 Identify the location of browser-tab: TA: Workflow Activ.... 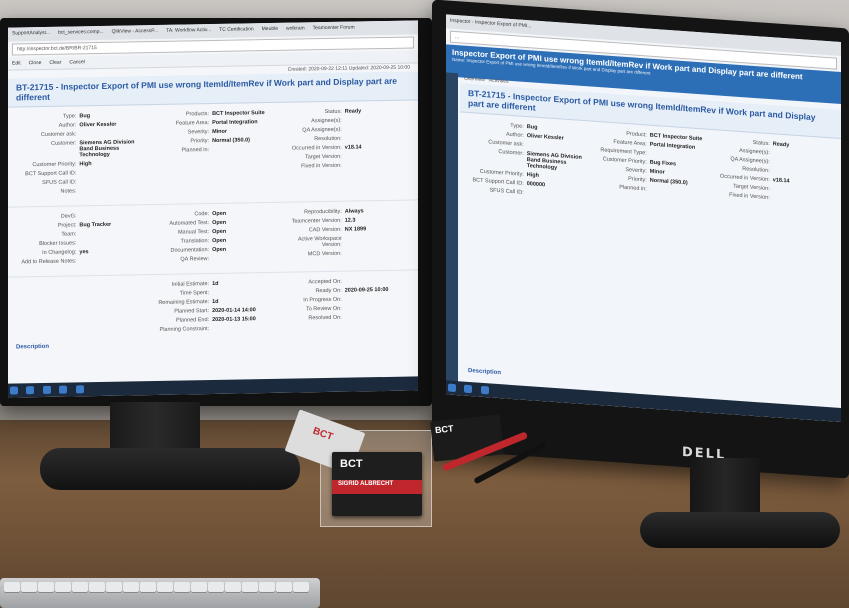
(188, 30).